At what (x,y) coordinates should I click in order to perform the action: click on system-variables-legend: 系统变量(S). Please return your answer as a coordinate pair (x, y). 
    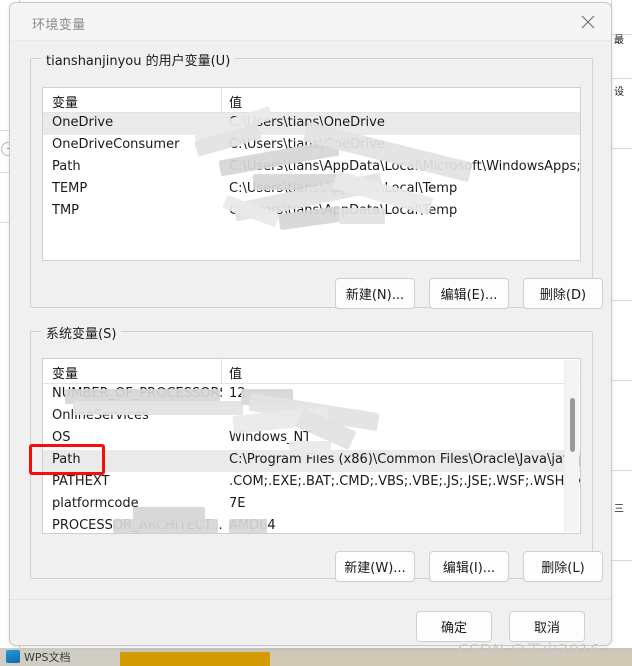
    Looking at the image, I should click on (81, 332).